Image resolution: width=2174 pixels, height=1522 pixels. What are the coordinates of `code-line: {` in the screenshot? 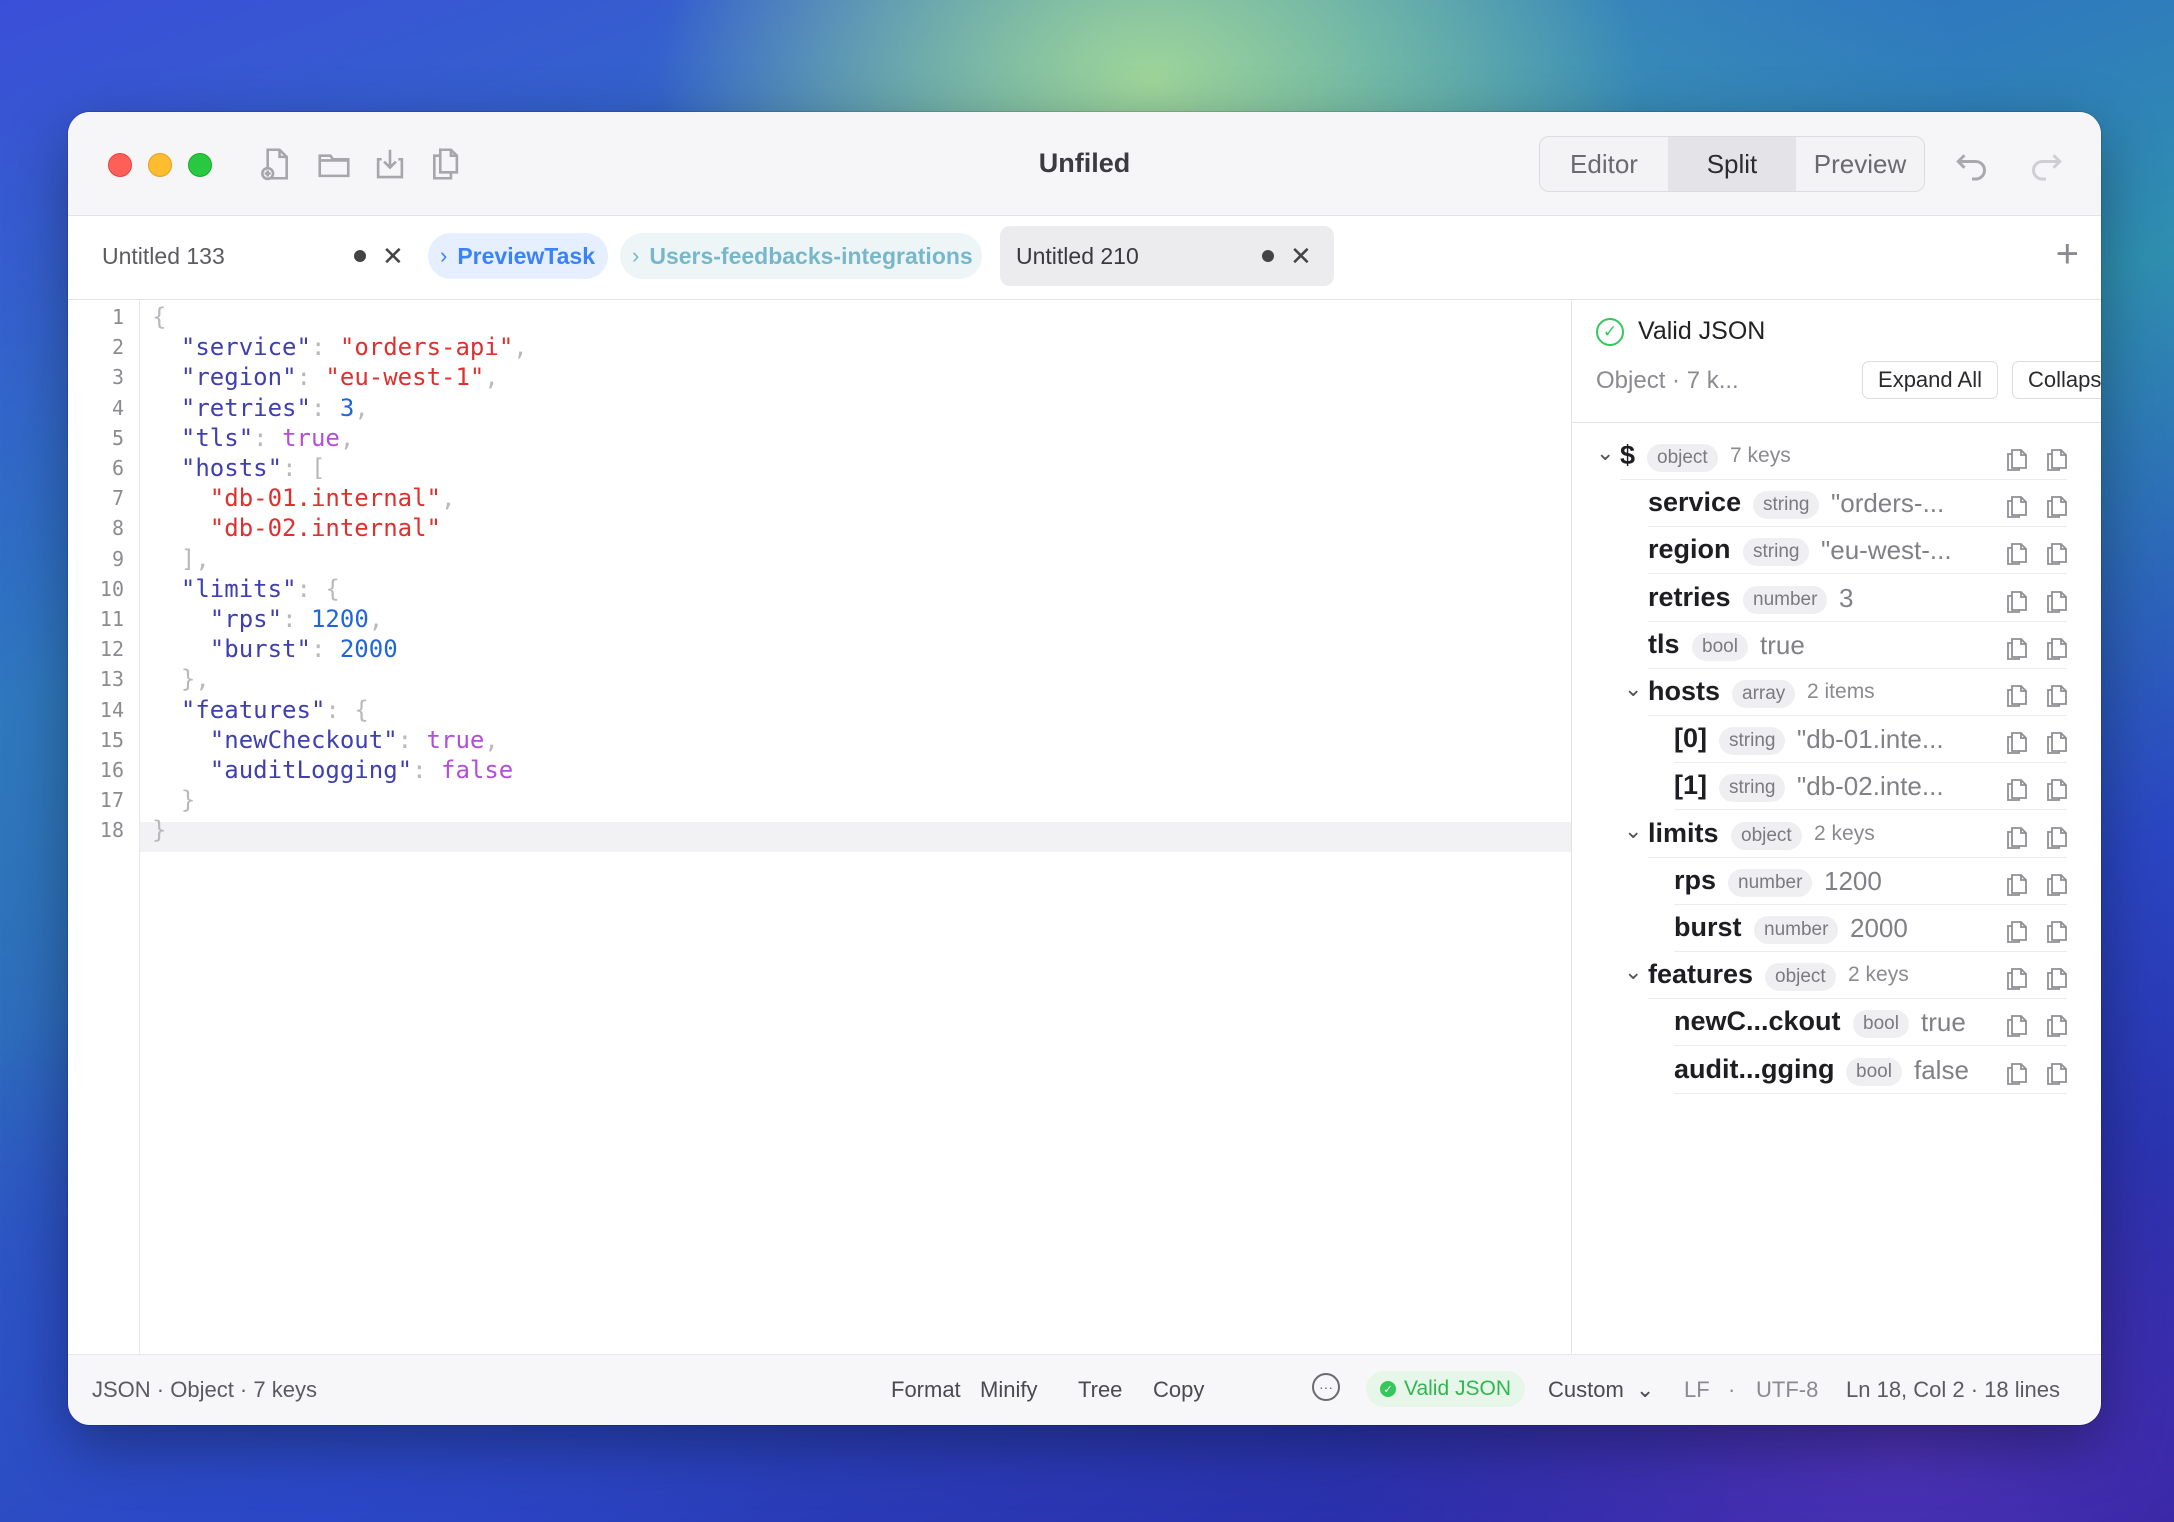 It's located at (159, 317).